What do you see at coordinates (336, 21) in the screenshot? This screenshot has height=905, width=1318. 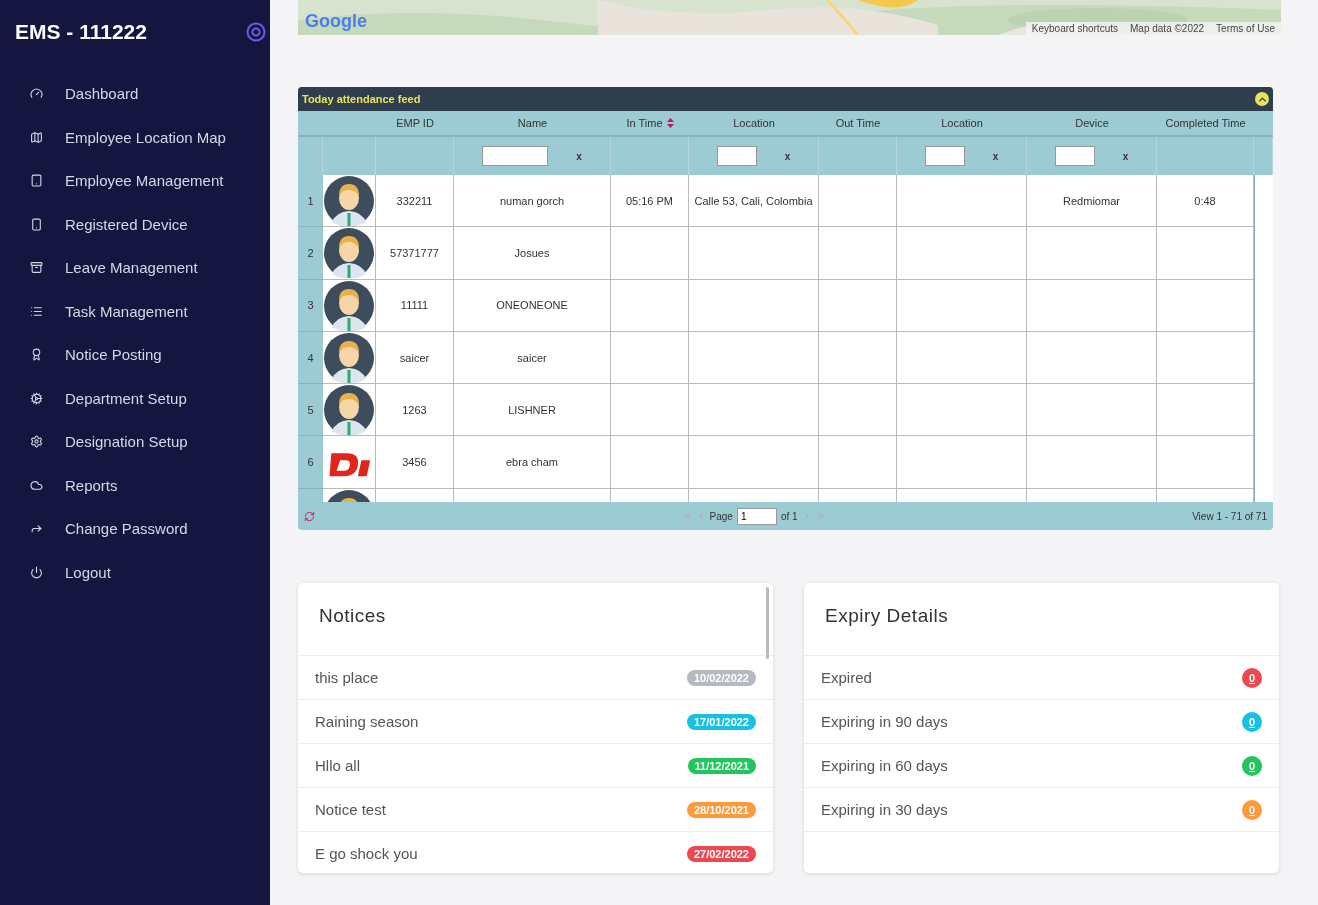 I see `map-logo: Google` at bounding box center [336, 21].